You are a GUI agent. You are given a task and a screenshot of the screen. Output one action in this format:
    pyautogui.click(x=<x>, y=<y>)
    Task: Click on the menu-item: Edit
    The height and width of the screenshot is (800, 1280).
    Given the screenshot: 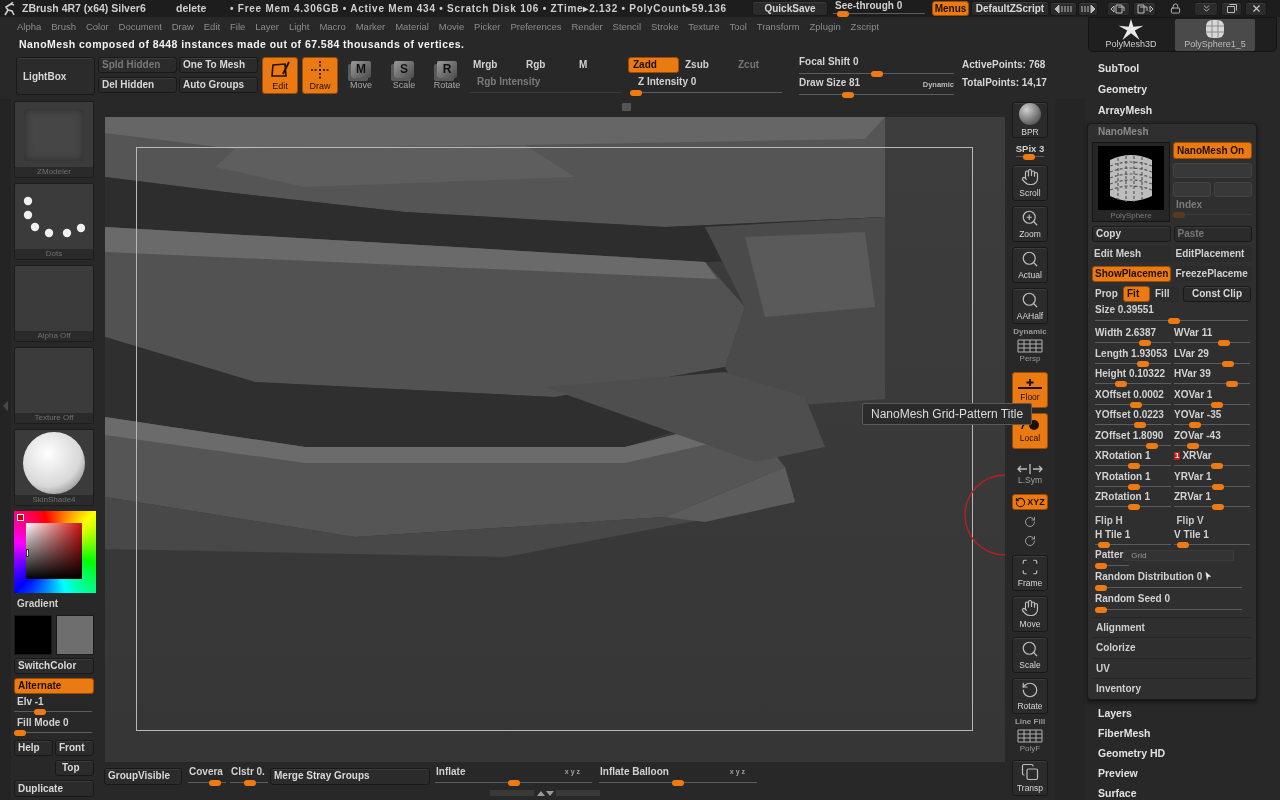 What is the action you would take?
    pyautogui.click(x=212, y=27)
    